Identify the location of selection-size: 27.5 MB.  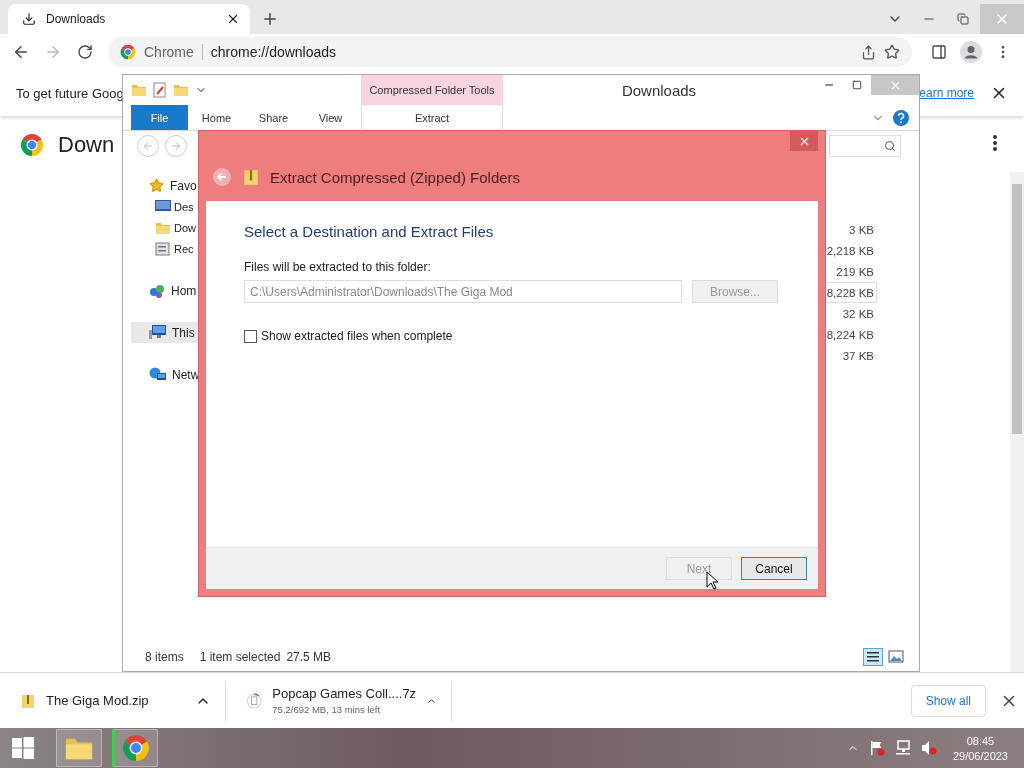
(309, 657).